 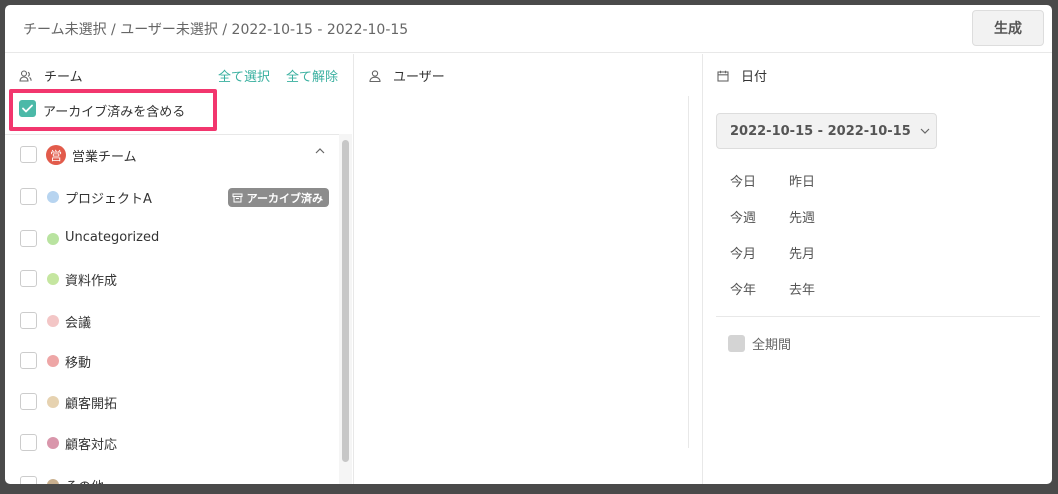 I want to click on chevron-down-icon, so click(x=925, y=131).